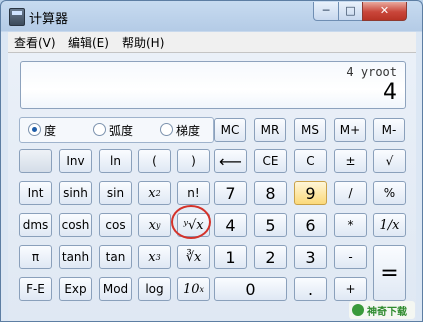 The height and width of the screenshot is (322, 423). I want to click on result-display: 4, so click(390, 92).